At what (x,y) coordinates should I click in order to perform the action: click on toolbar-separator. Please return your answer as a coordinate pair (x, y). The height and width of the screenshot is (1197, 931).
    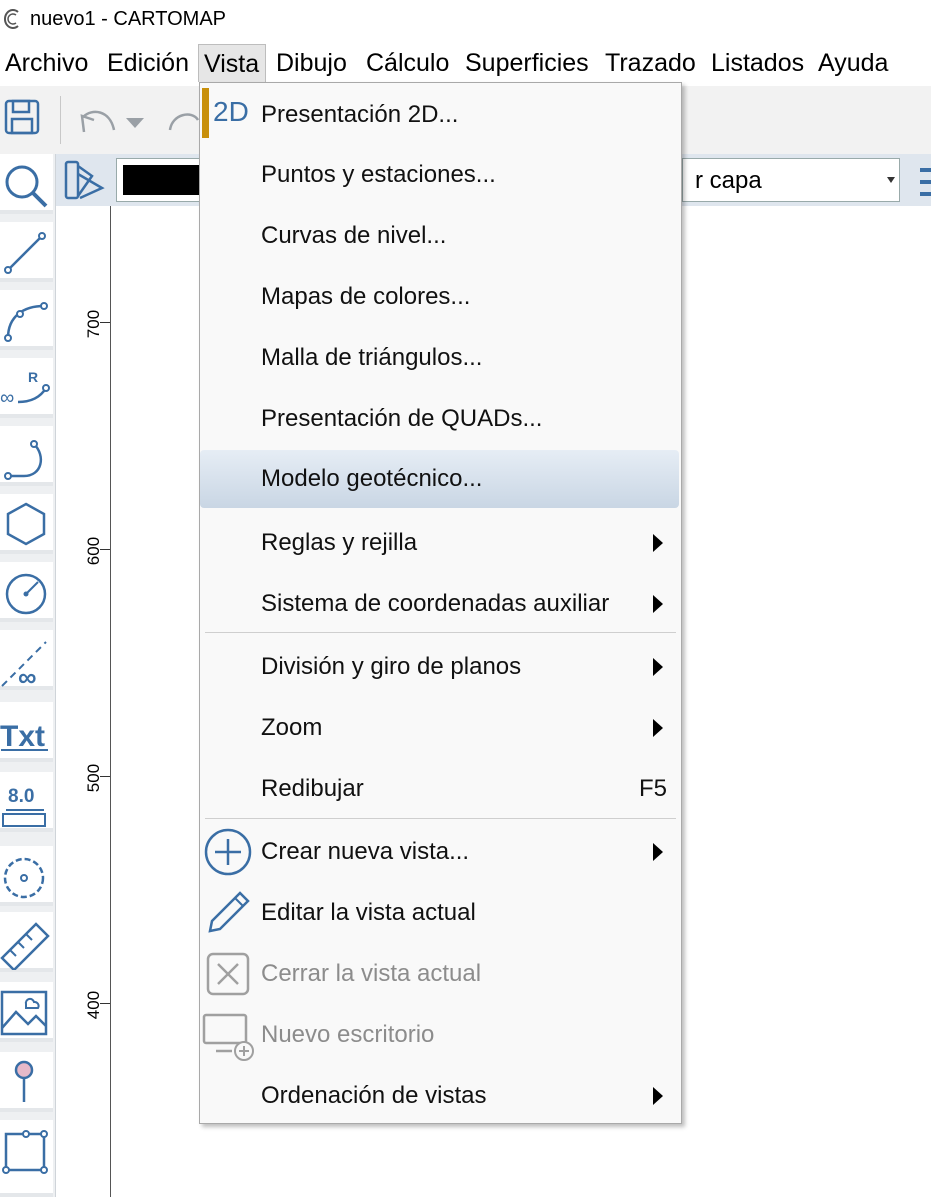
    Looking at the image, I should click on (60, 120).